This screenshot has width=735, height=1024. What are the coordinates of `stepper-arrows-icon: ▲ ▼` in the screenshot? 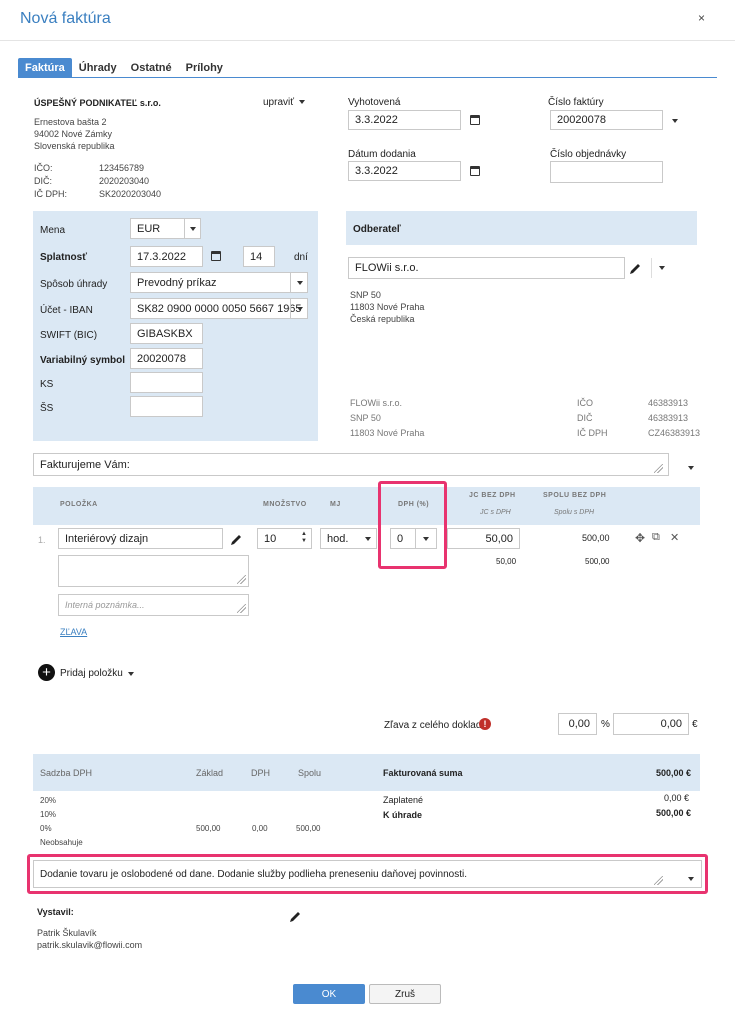 It's located at (304, 538).